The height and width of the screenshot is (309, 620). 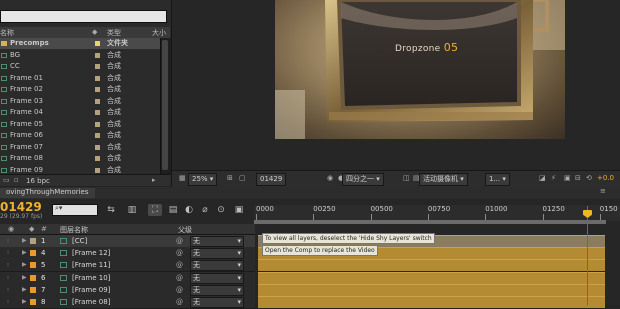 I want to click on hide-shy-layers-icon: ⛶, so click(x=155, y=210).